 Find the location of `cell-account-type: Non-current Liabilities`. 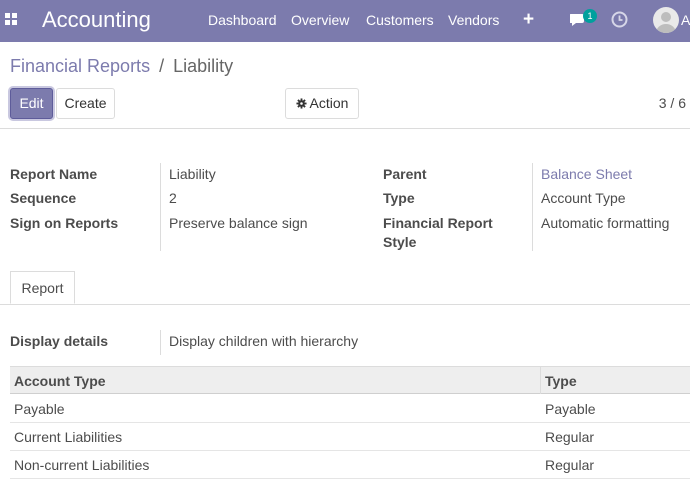

cell-account-type: Non-current Liabilities is located at coordinates (82, 465).